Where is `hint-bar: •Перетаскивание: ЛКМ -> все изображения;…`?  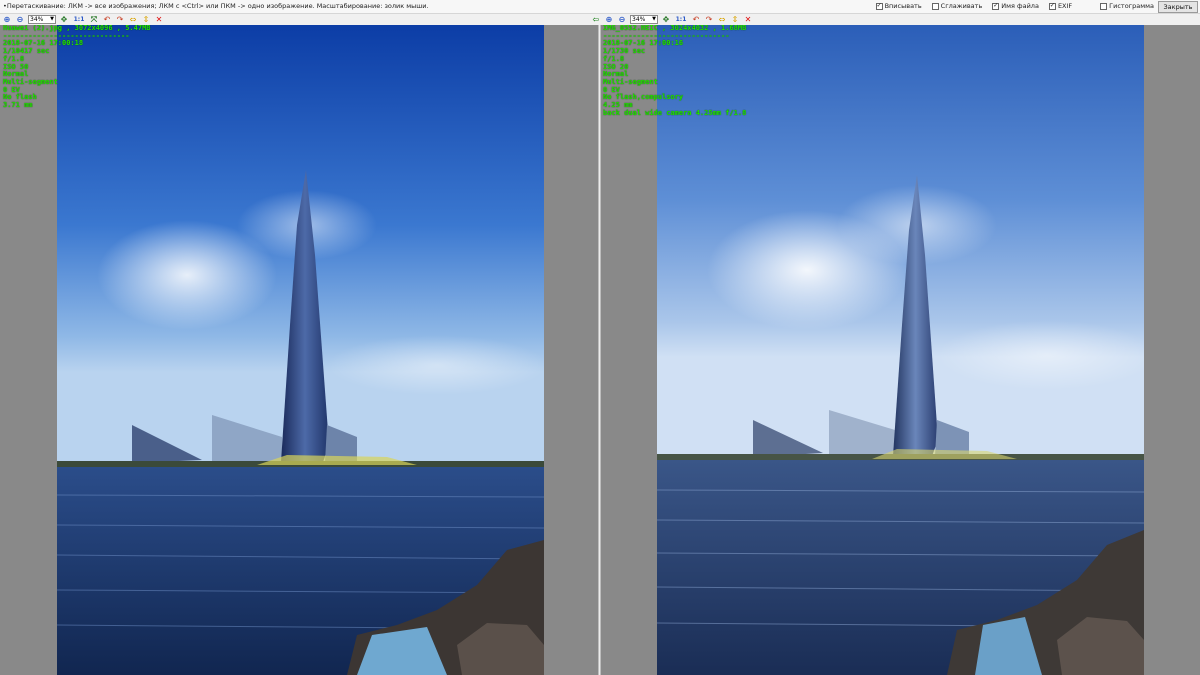 hint-bar: •Перетаскивание: ЛКМ -> все изображения;… is located at coordinates (600, 7).